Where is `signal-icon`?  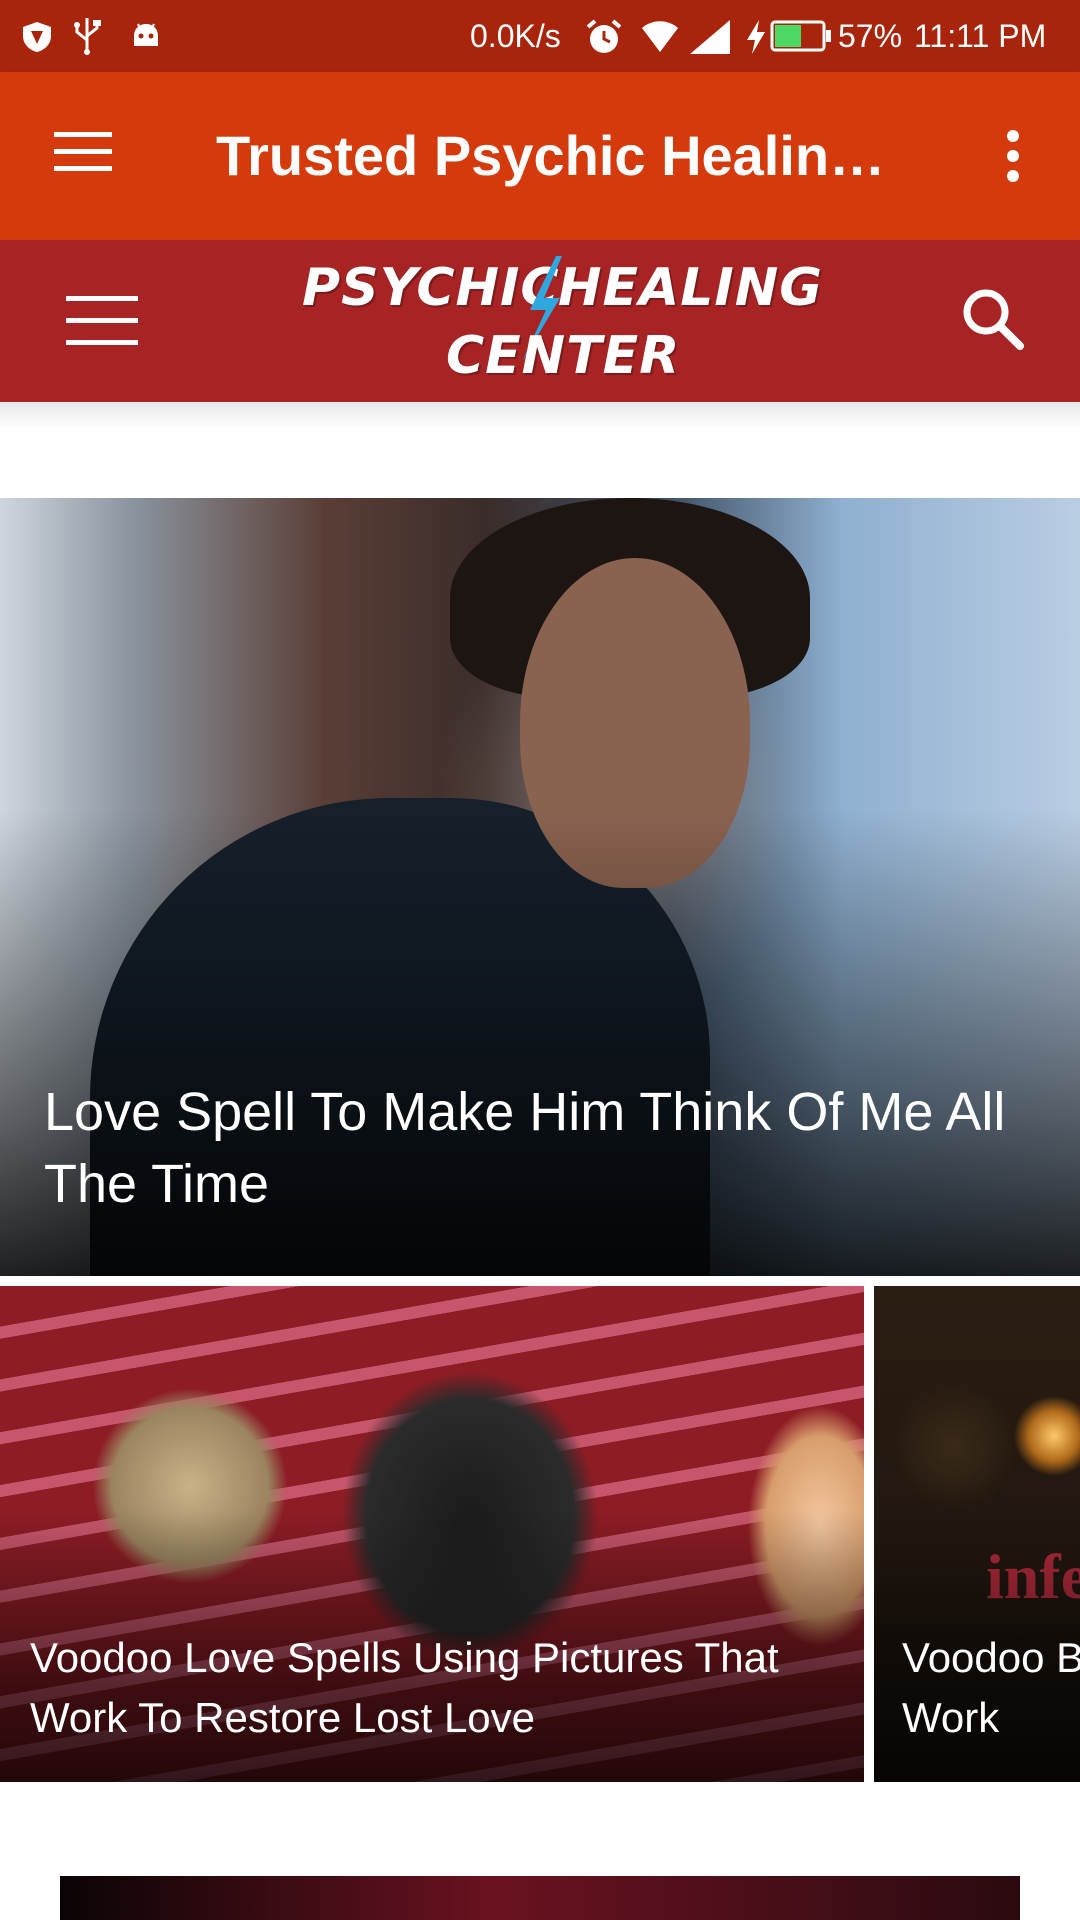
signal-icon is located at coordinates (710, 37).